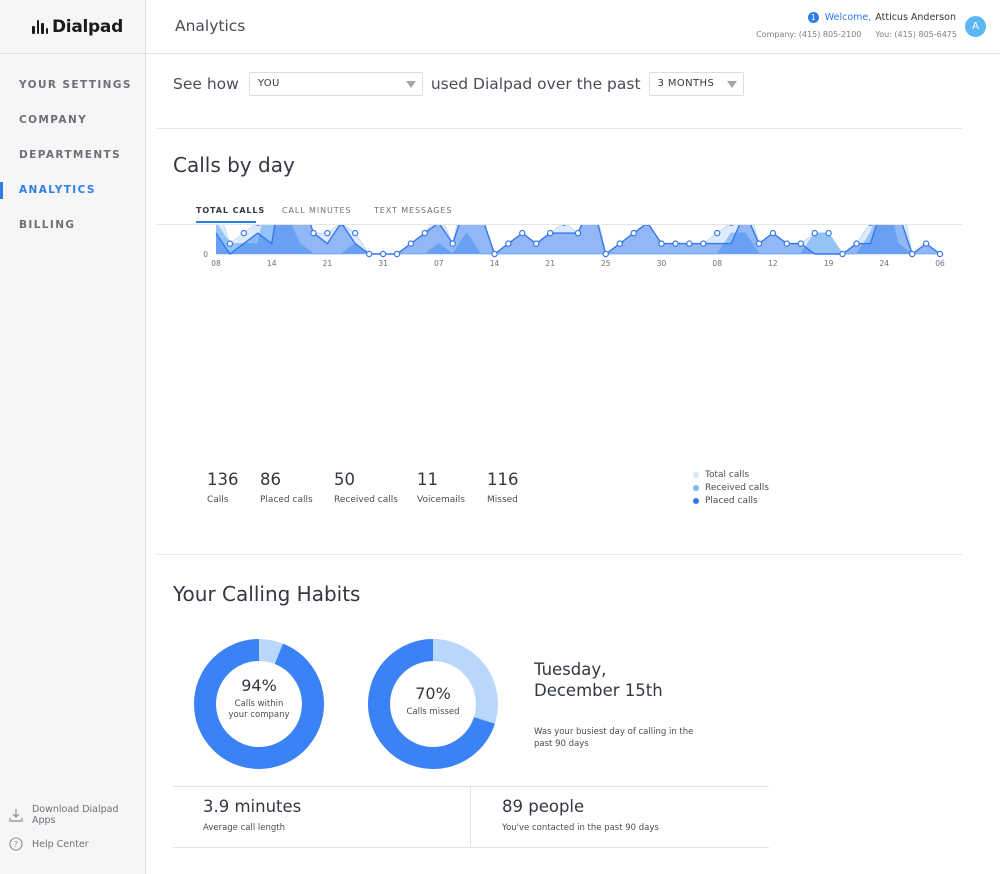 The width and height of the screenshot is (1000, 874). What do you see at coordinates (73, 199) in the screenshot?
I see `sidebar-item-analytics: ANALYTICS` at bounding box center [73, 199].